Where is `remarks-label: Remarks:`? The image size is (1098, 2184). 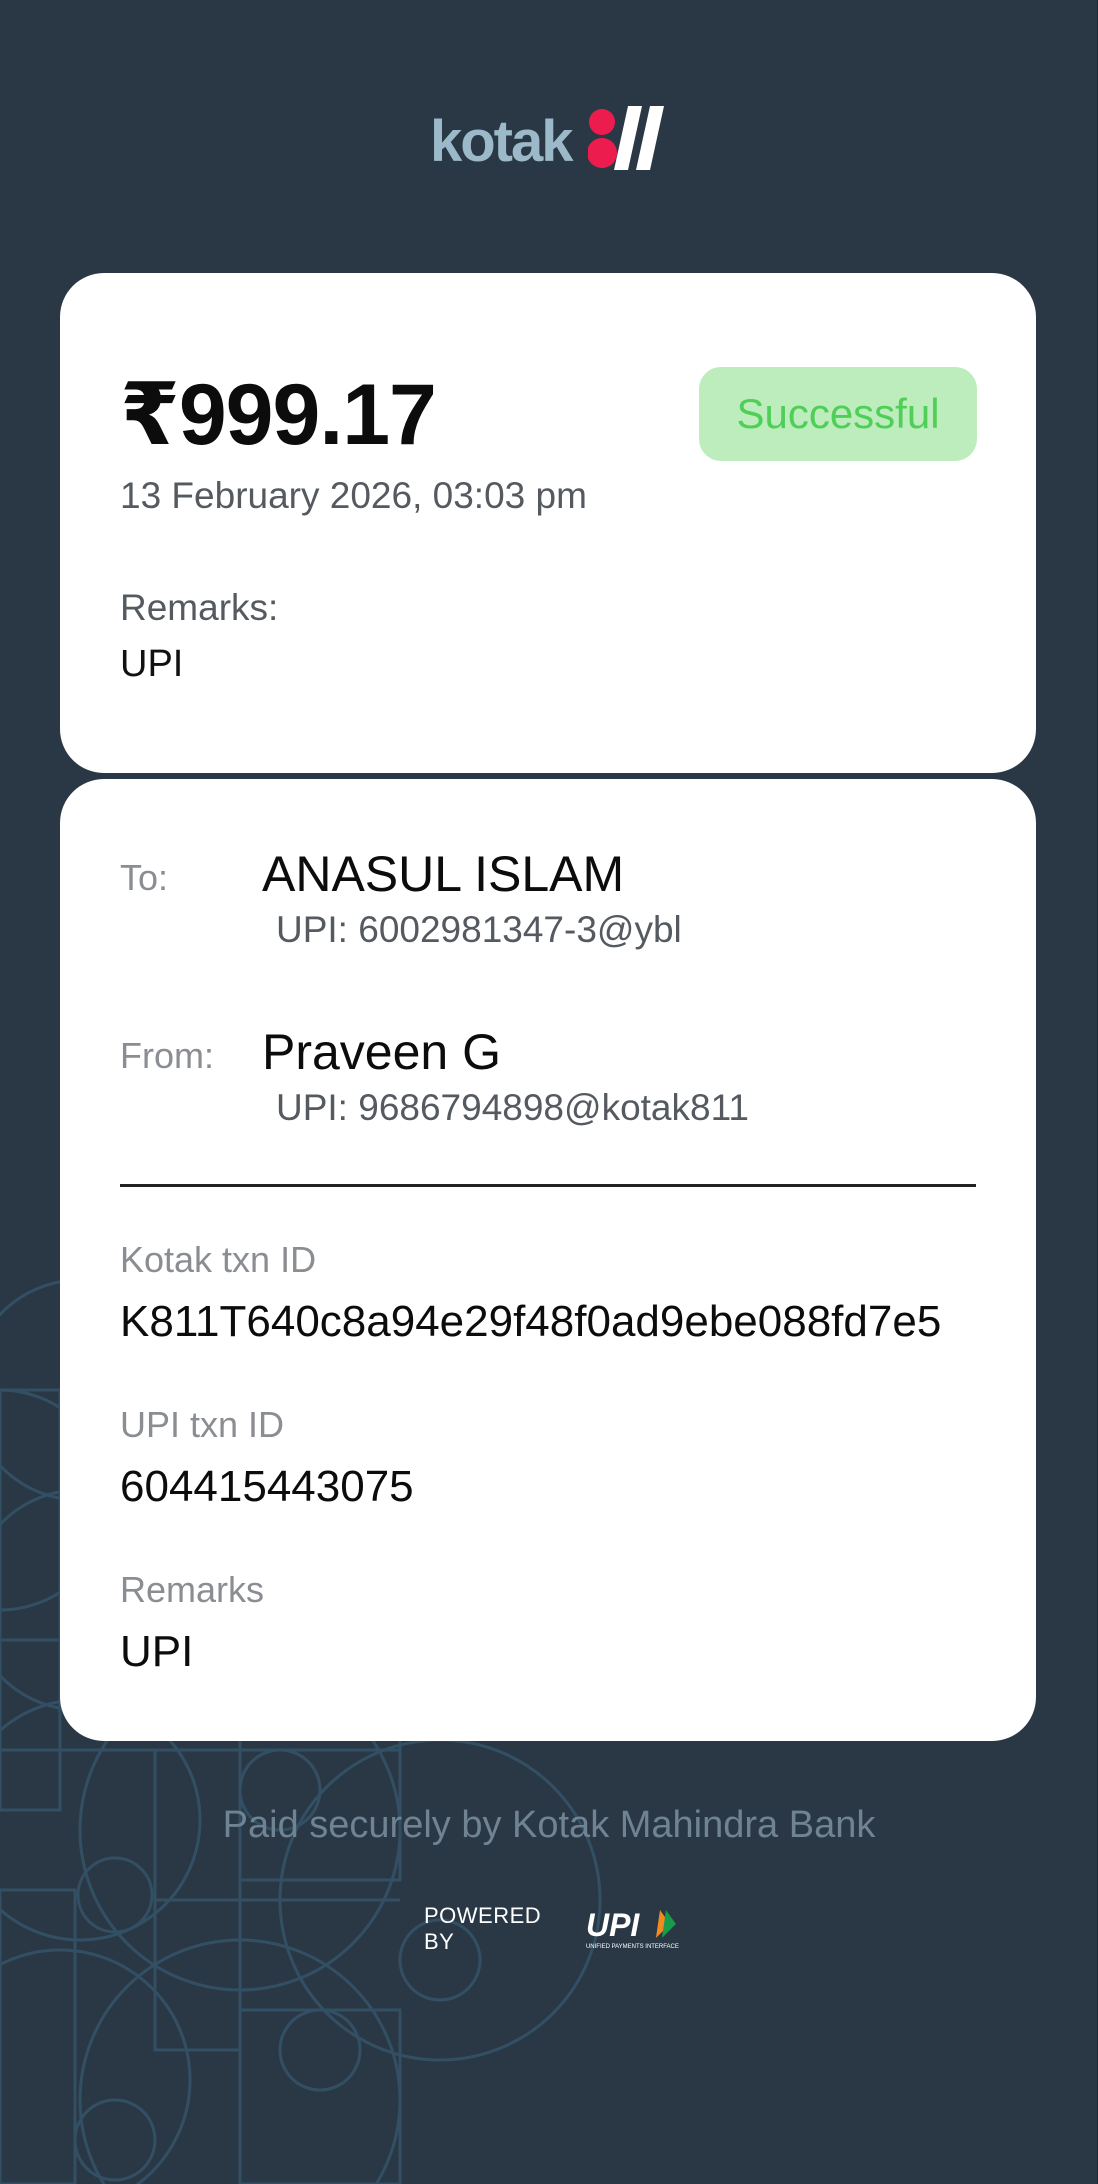 remarks-label: Remarks: is located at coordinates (199, 607).